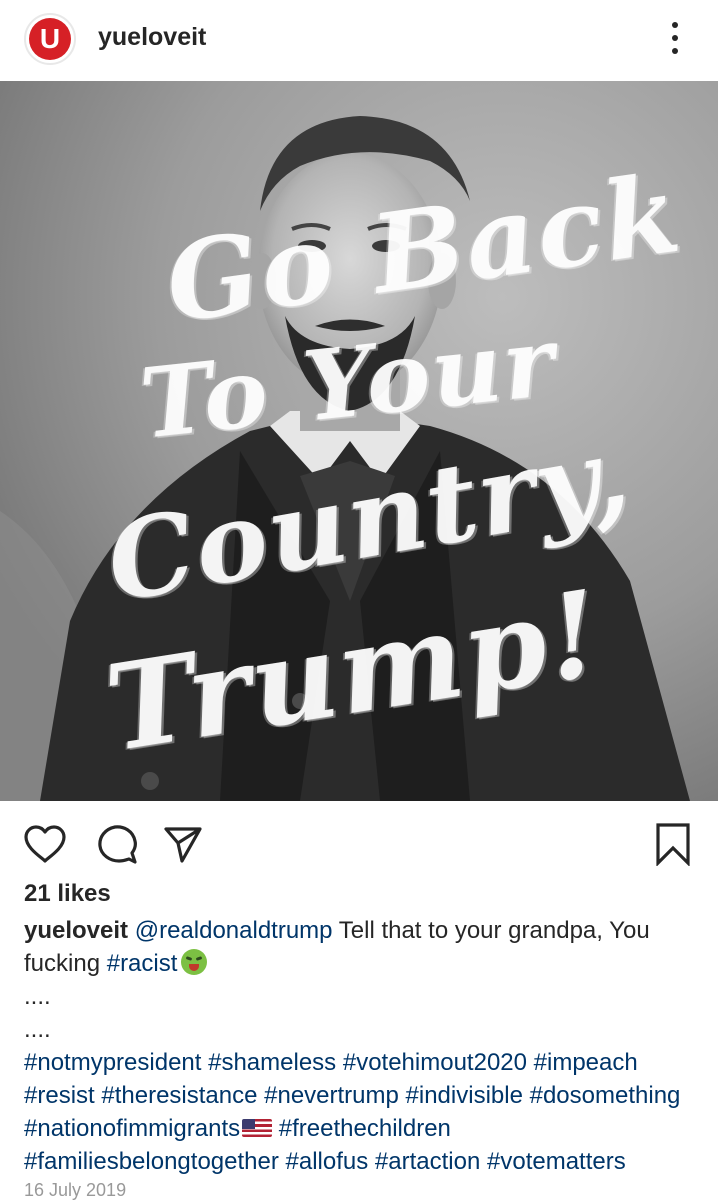 The height and width of the screenshot is (1201, 718). What do you see at coordinates (586, 1062) in the screenshot?
I see `hashtag-link: #impeach` at bounding box center [586, 1062].